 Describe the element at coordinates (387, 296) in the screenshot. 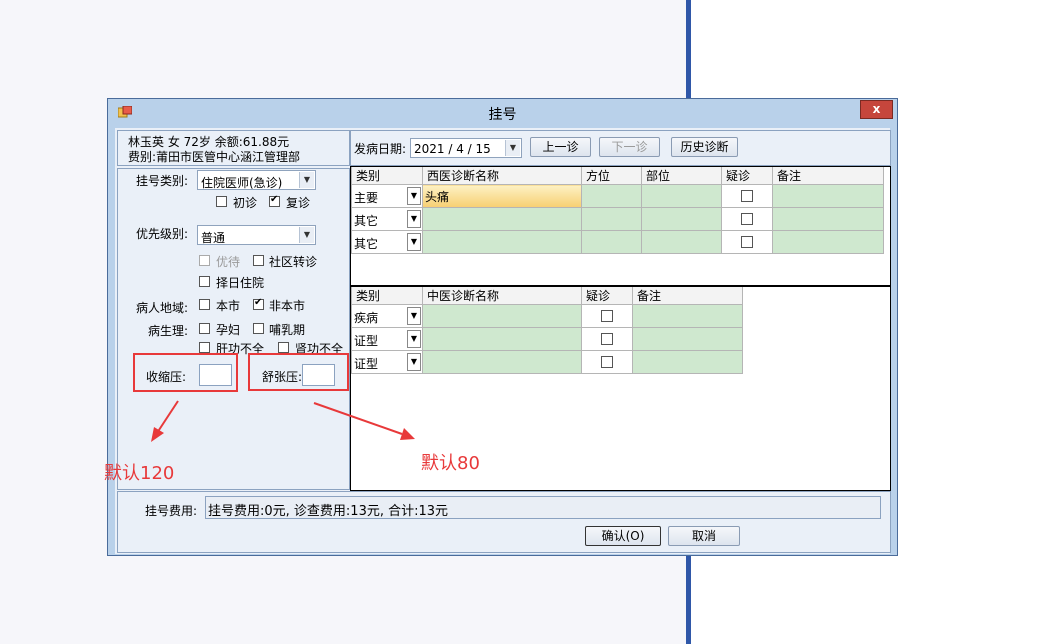

I see `col-header: 类别` at that location.